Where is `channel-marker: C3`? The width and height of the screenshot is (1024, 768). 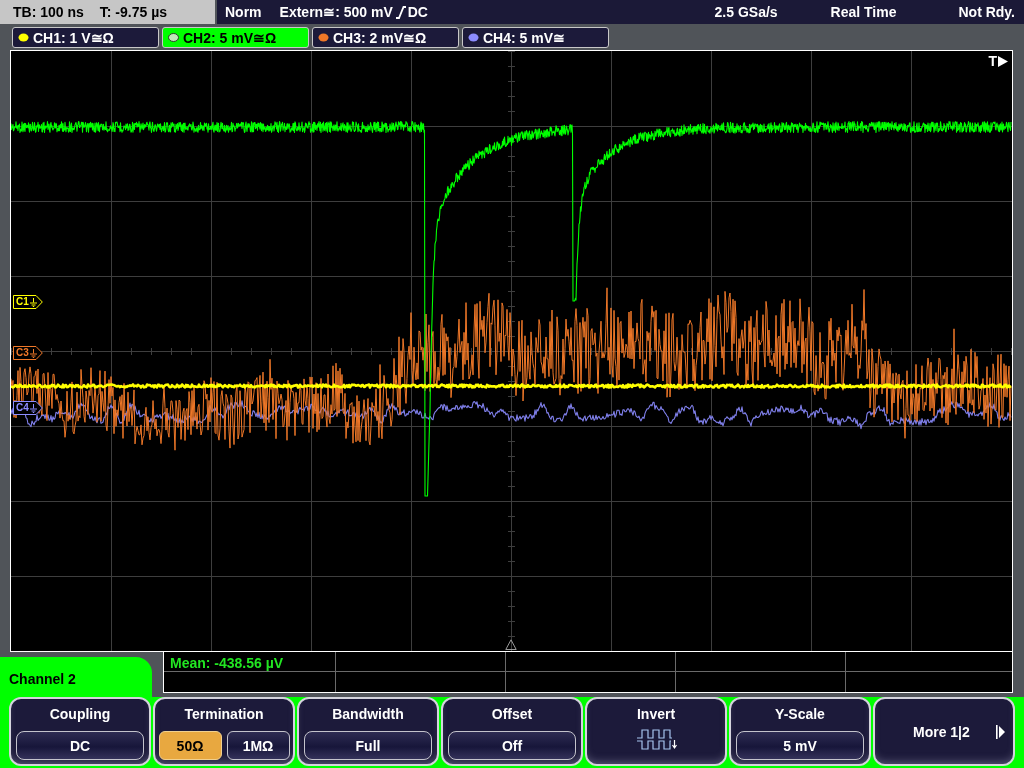
channel-marker: C3 is located at coordinates (28, 353).